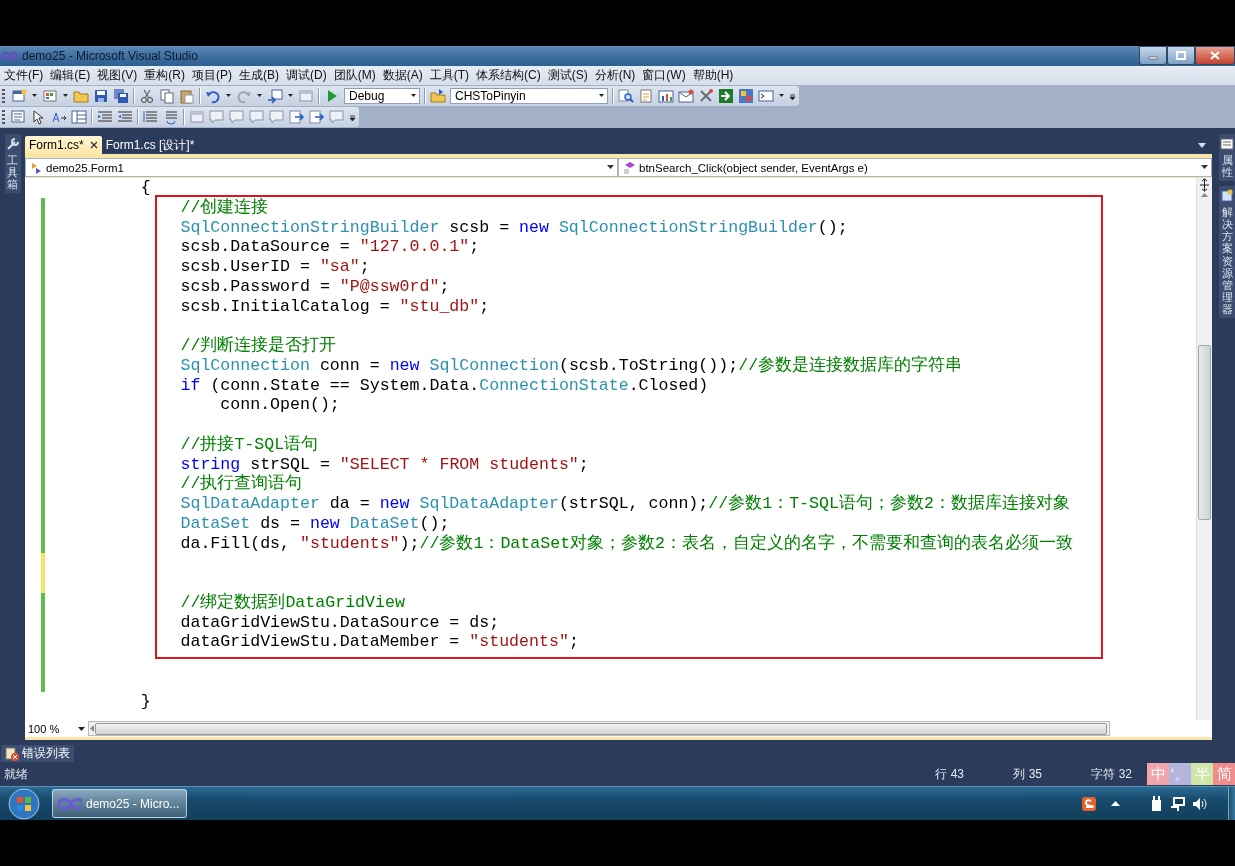  What do you see at coordinates (249, 444) in the screenshot?
I see `code-line: //拼接T-SQL语句` at bounding box center [249, 444].